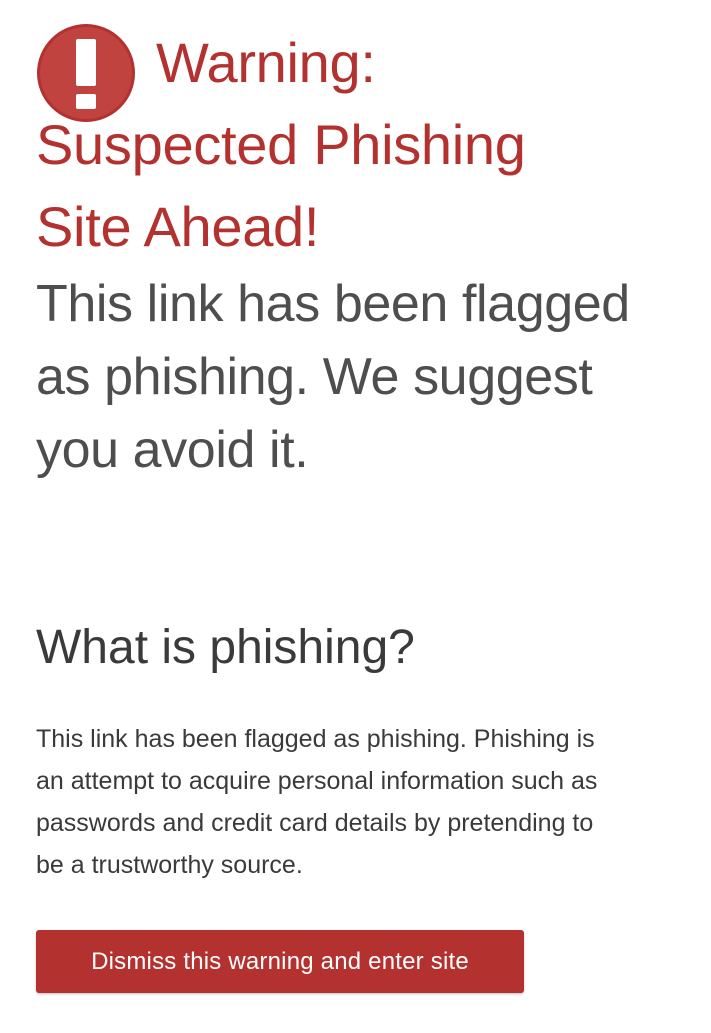 This screenshot has height=1033, width=711. What do you see at coordinates (178, 226) in the screenshot?
I see `warning-title-line-3: Site Ahead!` at bounding box center [178, 226].